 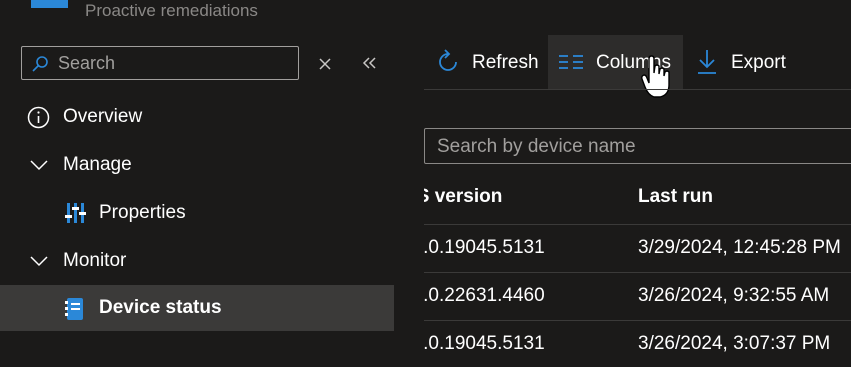 I want to click on info-icon, so click(x=38, y=117).